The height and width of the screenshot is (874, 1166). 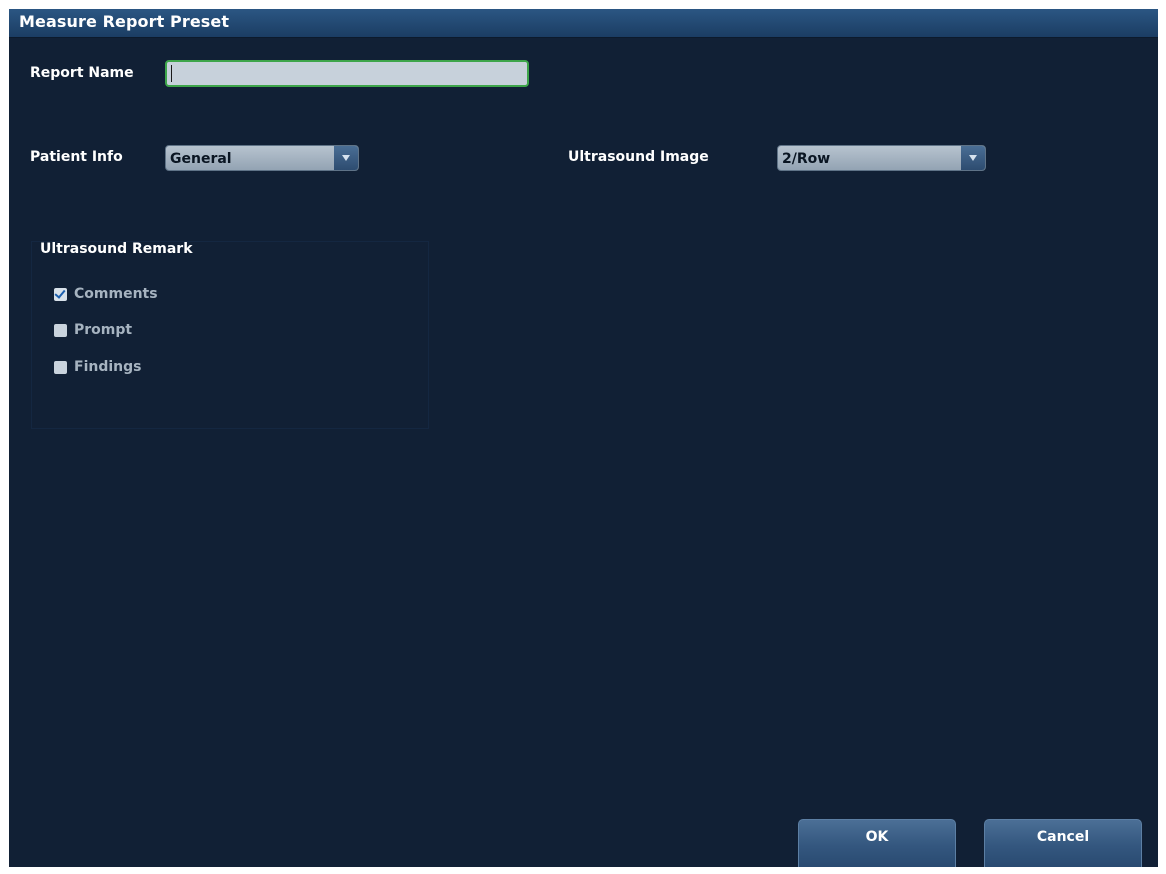 What do you see at coordinates (806, 159) in the screenshot?
I see `ultrasound-image-value: 2/Row` at bounding box center [806, 159].